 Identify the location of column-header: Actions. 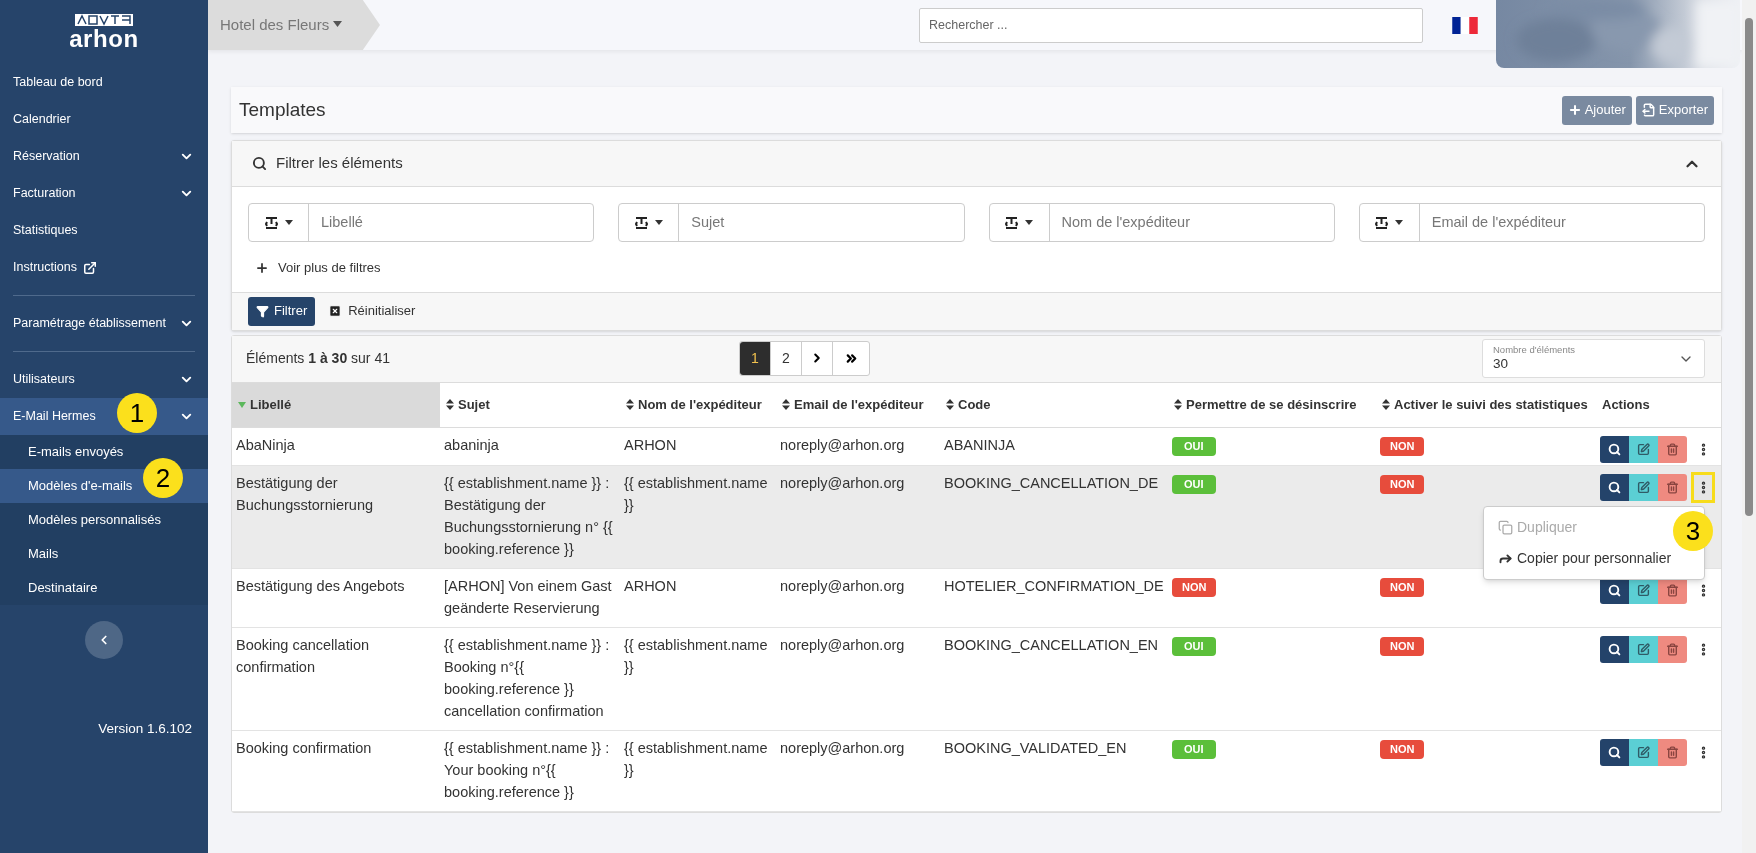
(1658, 404).